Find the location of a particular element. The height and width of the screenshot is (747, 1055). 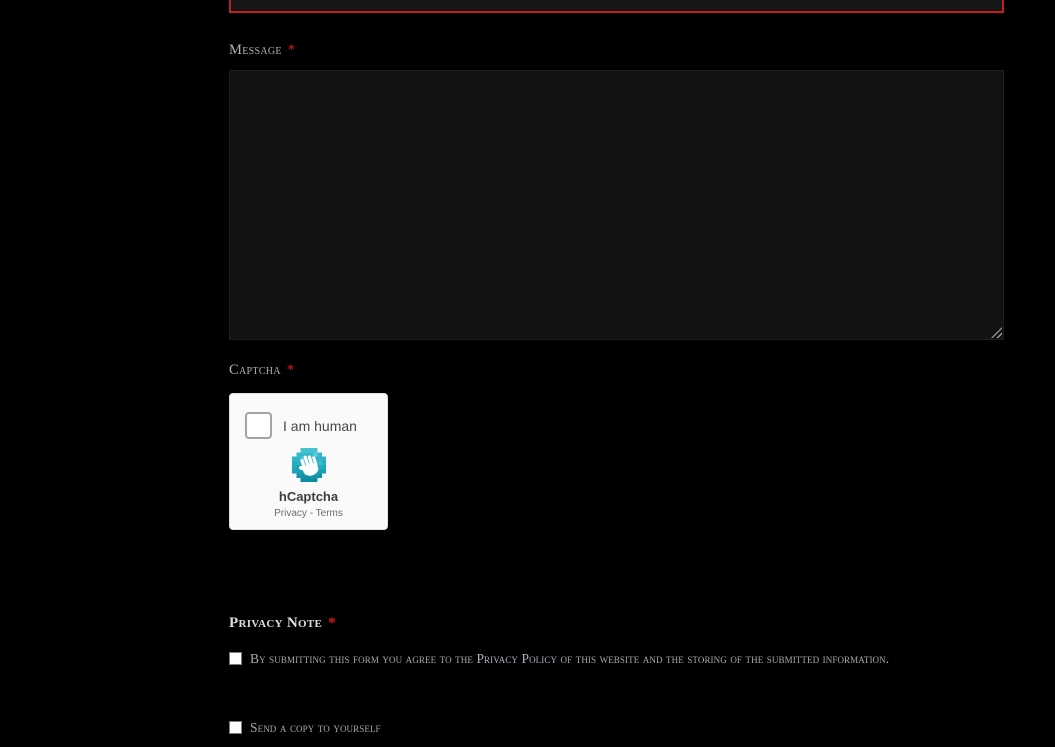

message-label: Message is located at coordinates (255, 50).